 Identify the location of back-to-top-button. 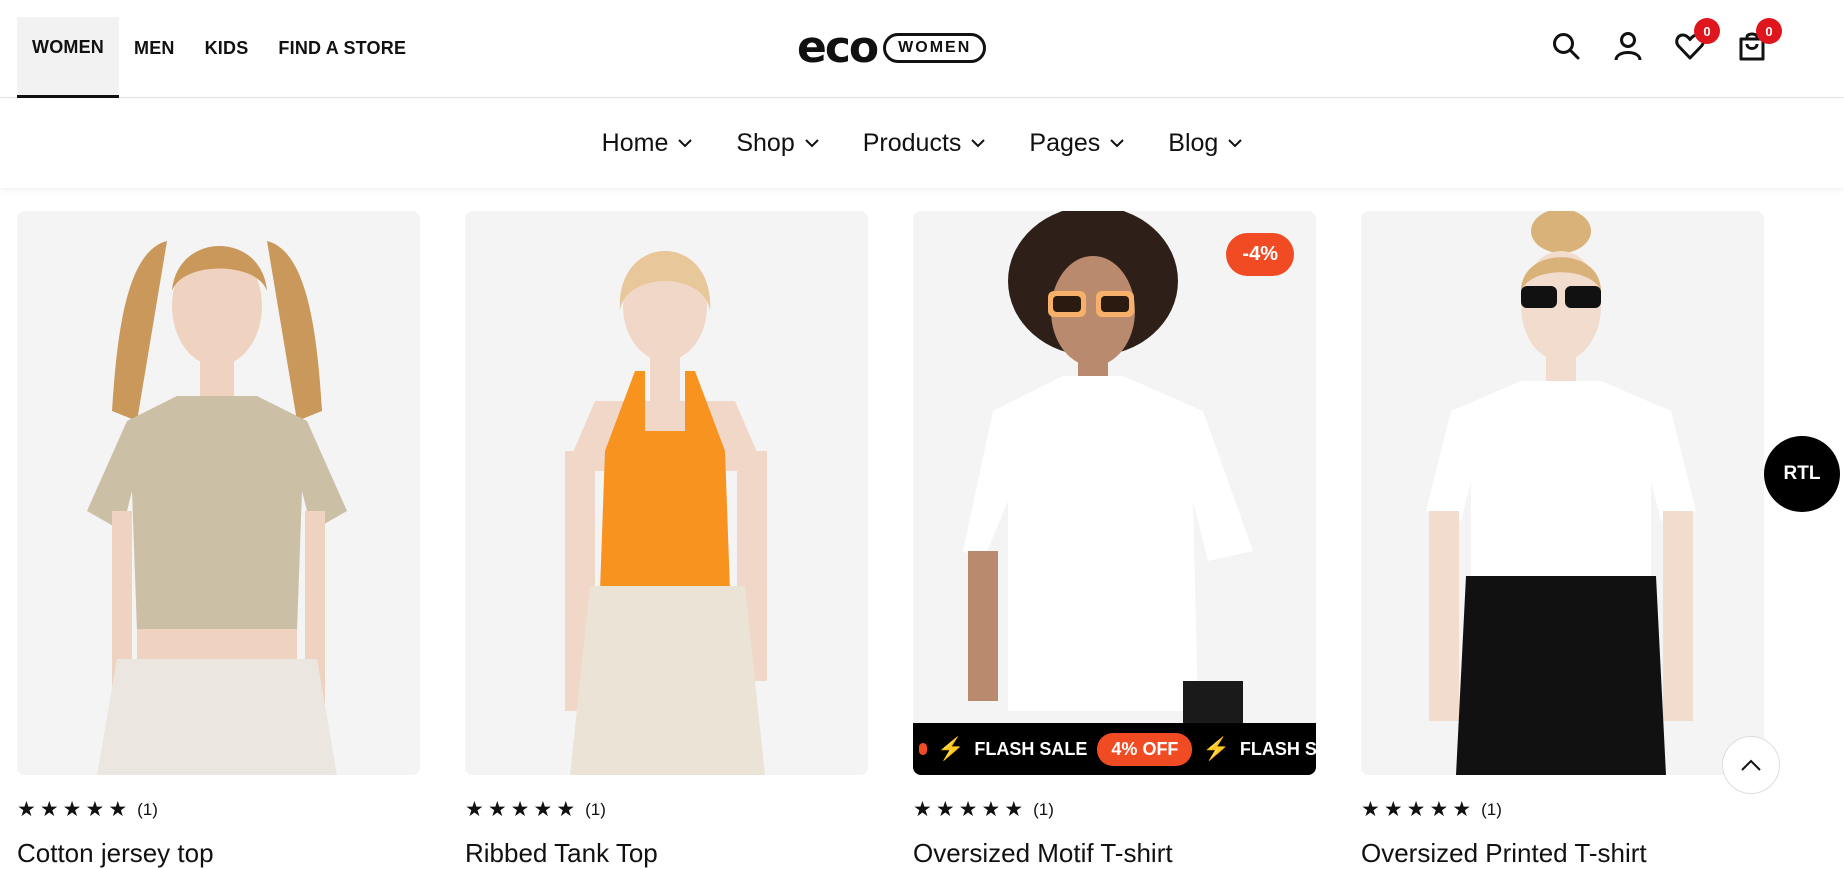
(1751, 765).